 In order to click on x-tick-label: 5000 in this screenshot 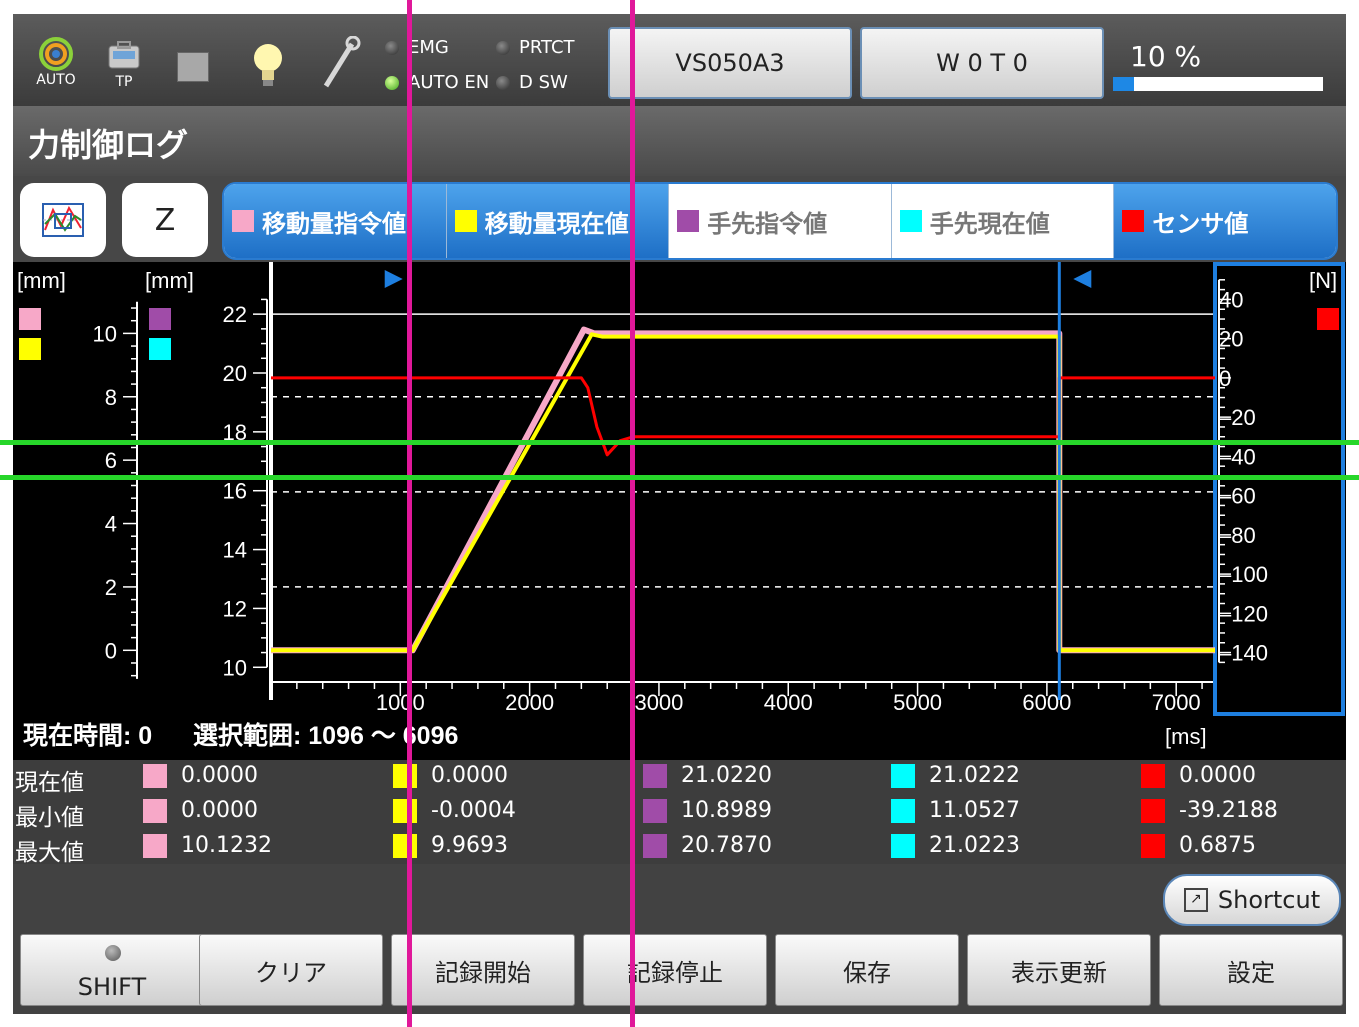, I will do `click(917, 702)`.